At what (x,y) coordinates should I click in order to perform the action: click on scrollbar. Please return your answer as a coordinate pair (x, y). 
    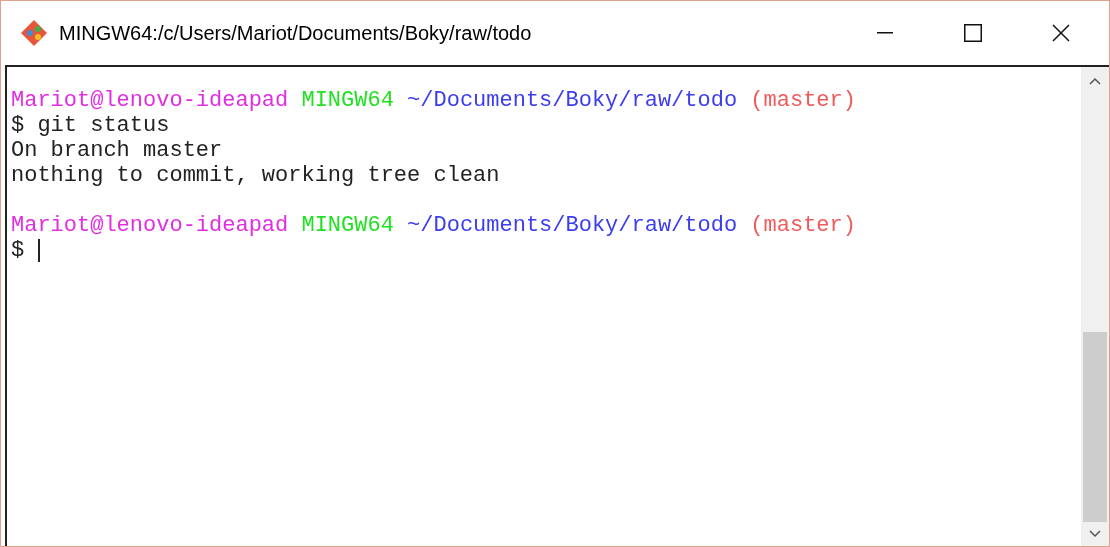
    Looking at the image, I should click on (1095, 306).